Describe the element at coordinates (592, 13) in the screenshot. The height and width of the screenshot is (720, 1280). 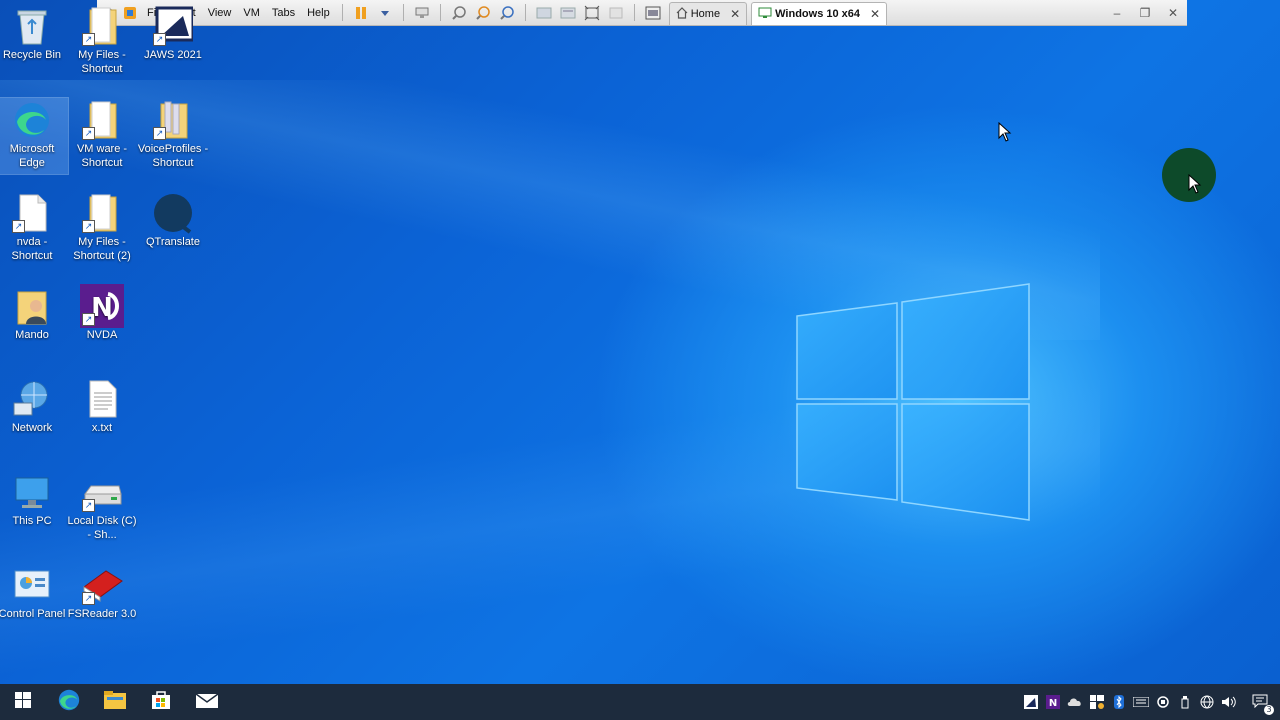
I see `full-screen-icon` at that location.